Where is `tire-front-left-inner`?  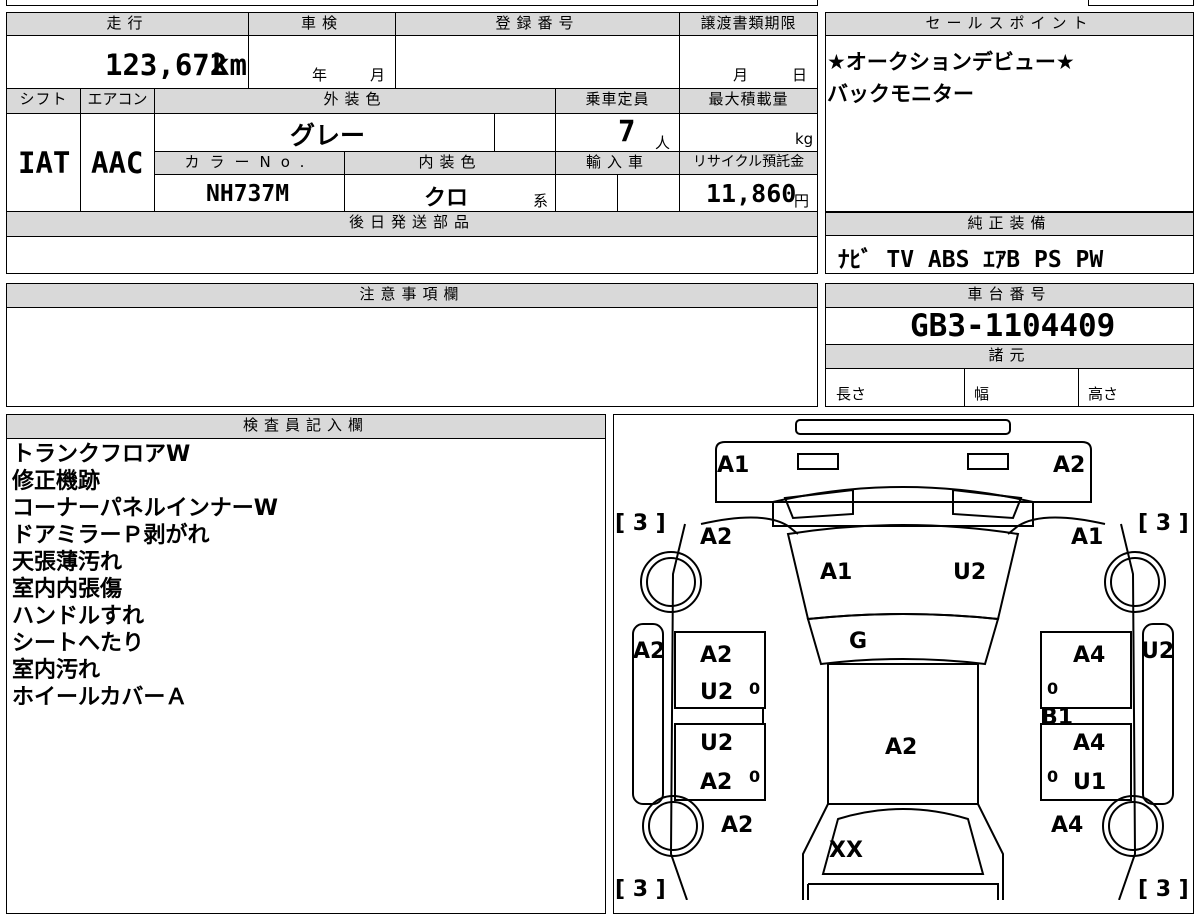 tire-front-left-inner is located at coordinates (673, 826).